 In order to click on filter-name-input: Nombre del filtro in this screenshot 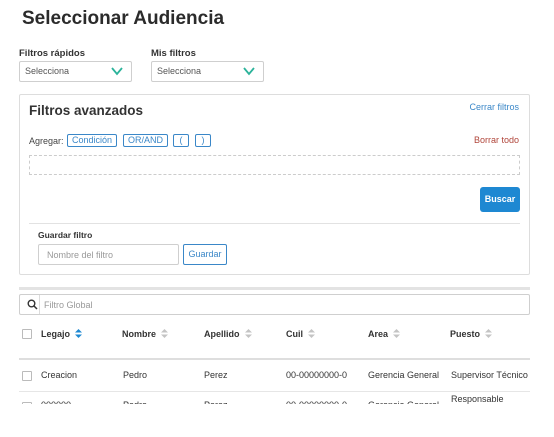, I will do `click(108, 254)`.